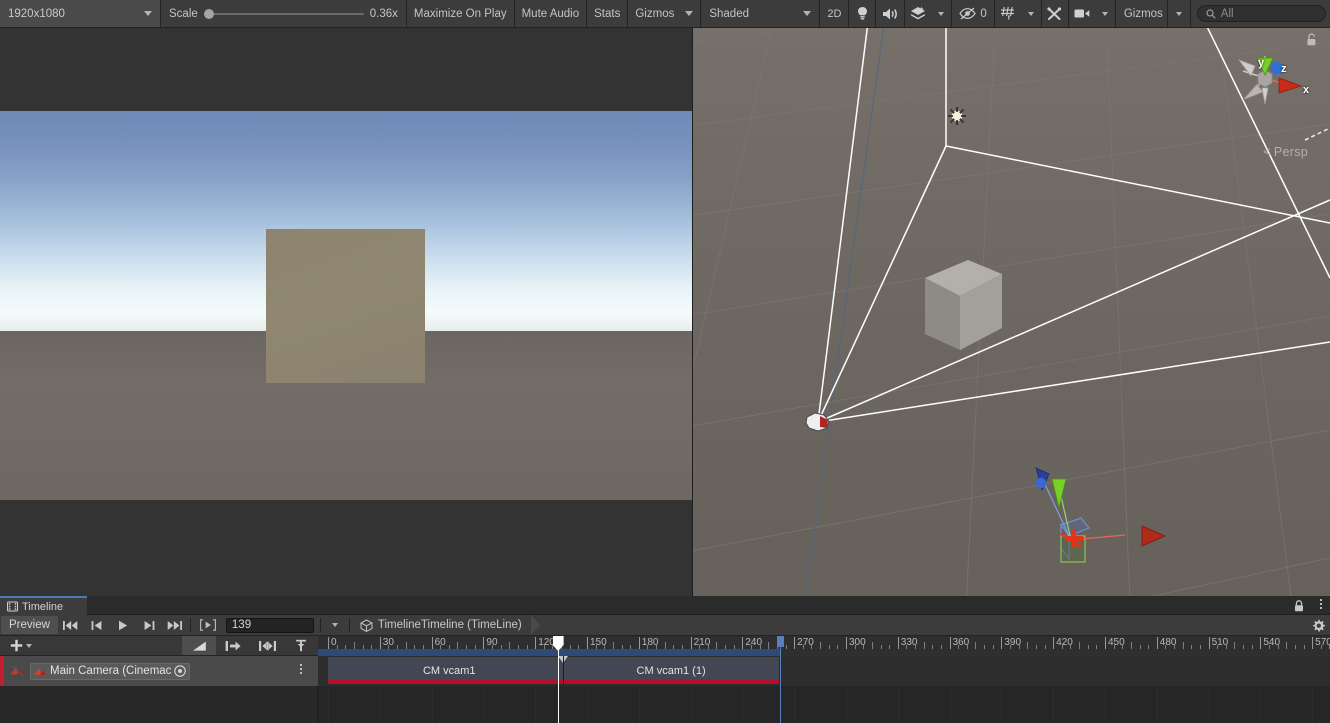 The width and height of the screenshot is (1330, 723). Describe the element at coordinates (1031, 13) in the screenshot. I see `scene-grid-dropdown` at that location.